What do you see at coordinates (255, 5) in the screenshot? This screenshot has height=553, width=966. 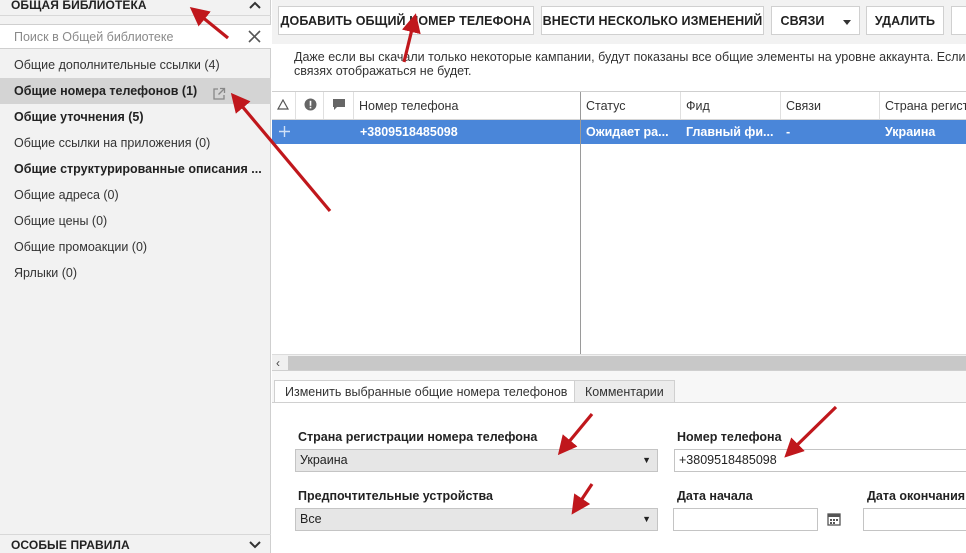 I see `chevron-up-icon` at bounding box center [255, 5].